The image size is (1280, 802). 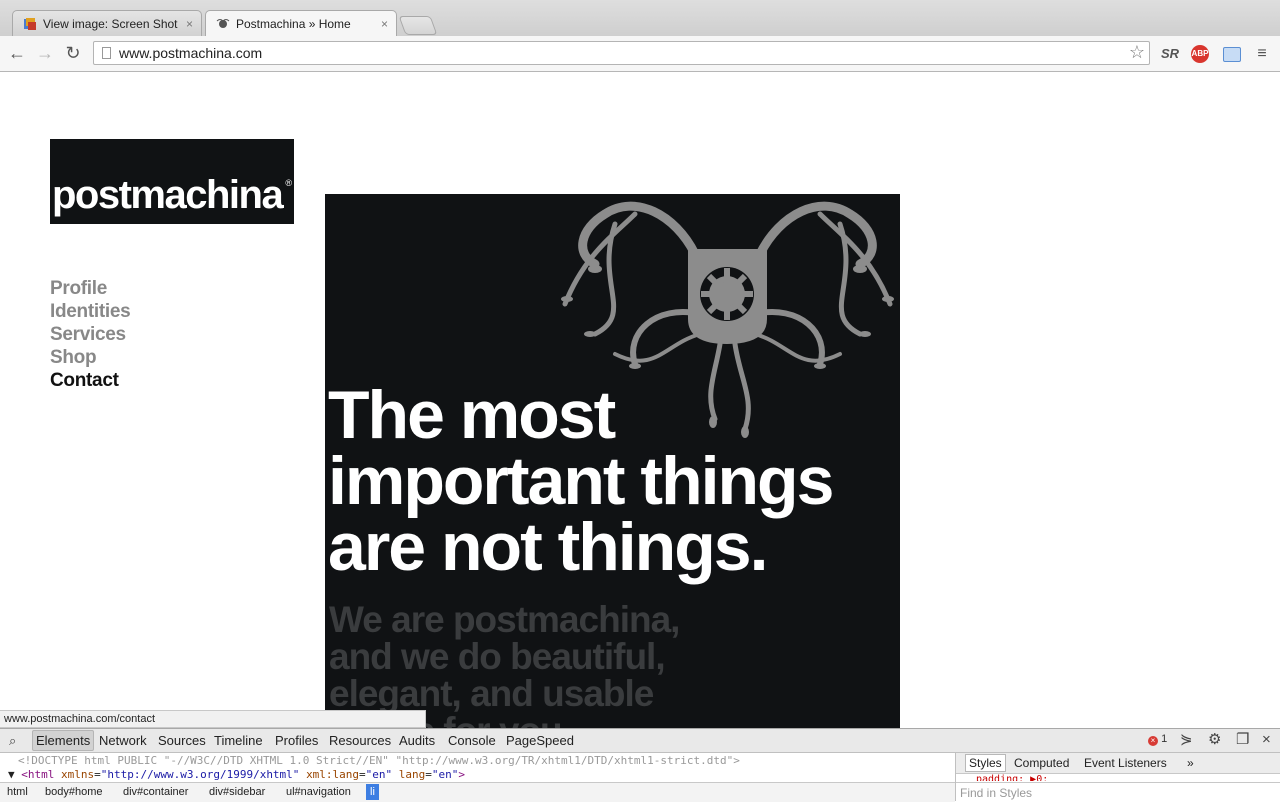 What do you see at coordinates (1153, 741) in the screenshot?
I see `error-icon: ×` at bounding box center [1153, 741].